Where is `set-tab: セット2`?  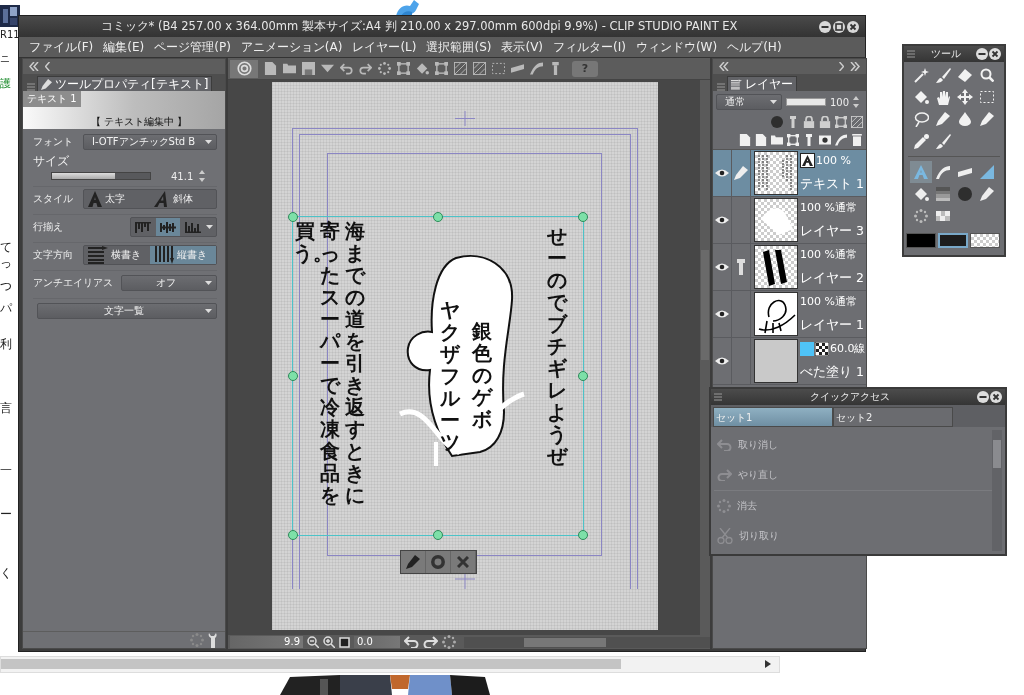 set-tab: セット2 is located at coordinates (893, 417).